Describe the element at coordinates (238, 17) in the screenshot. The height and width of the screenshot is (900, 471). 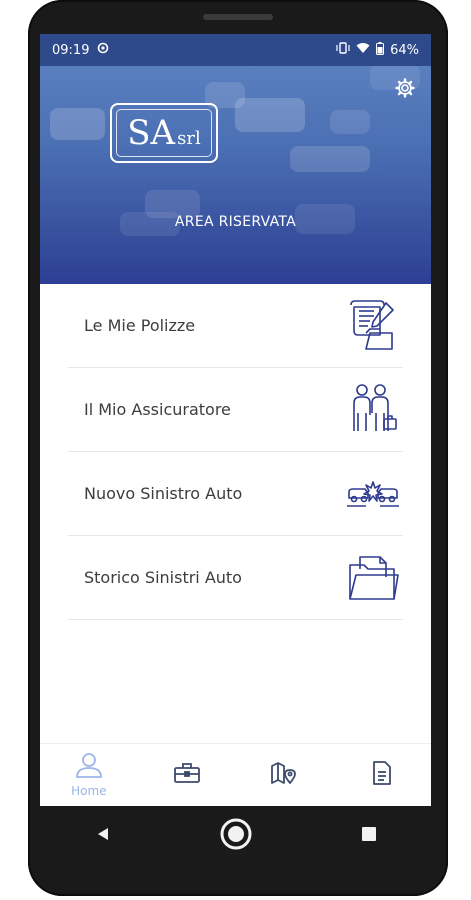
I see `speaker-grille` at that location.